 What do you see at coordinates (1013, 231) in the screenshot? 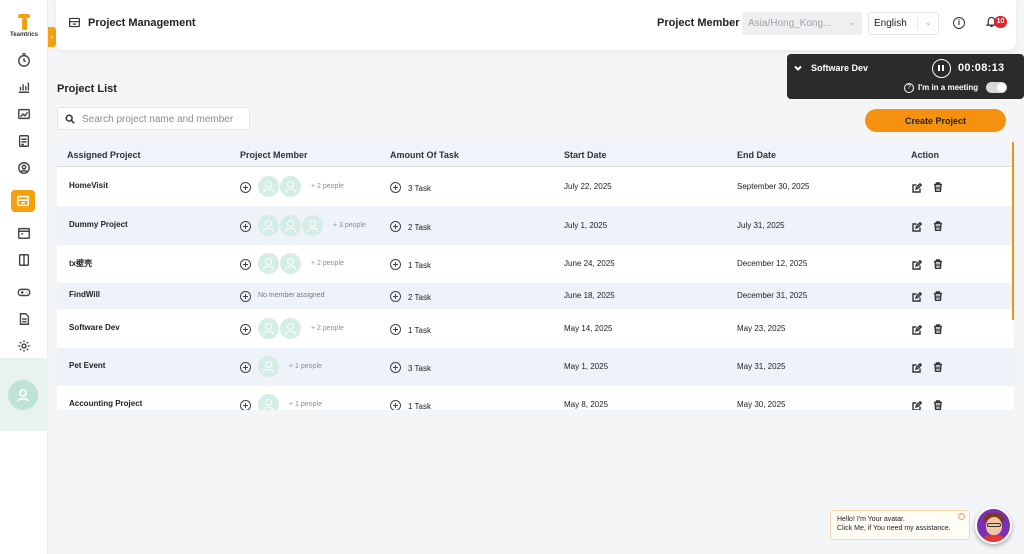
I see `table-scrollbar` at bounding box center [1013, 231].